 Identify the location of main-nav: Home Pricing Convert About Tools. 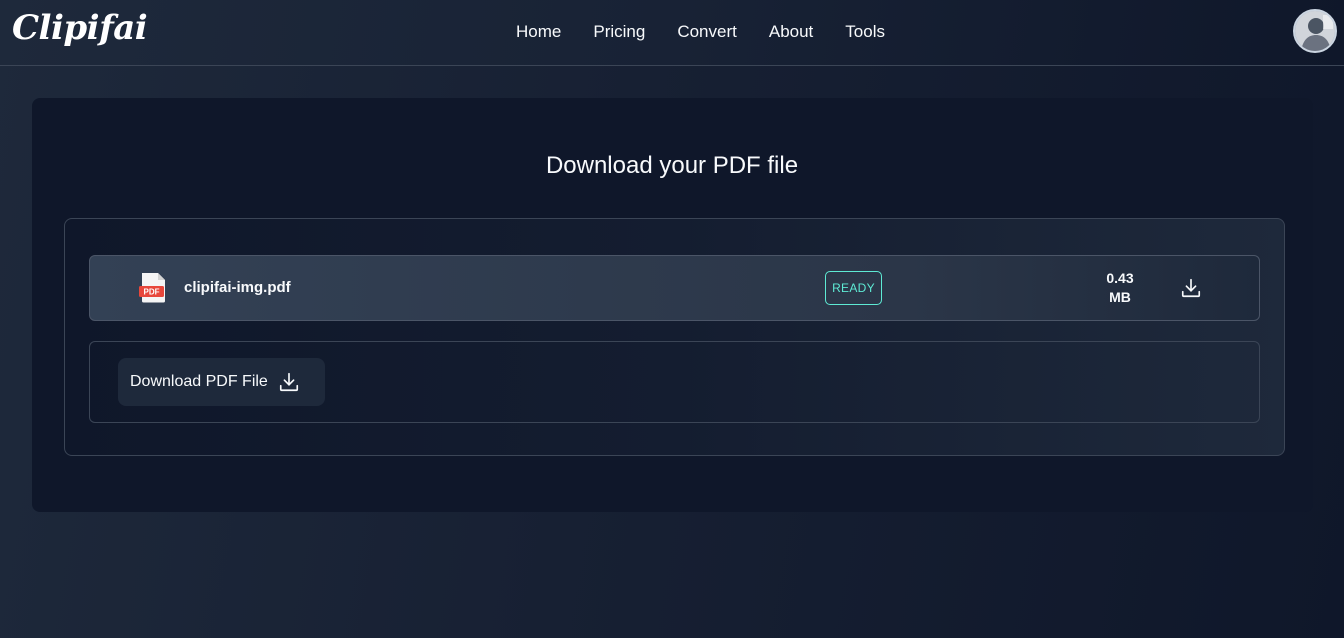
(700, 32).